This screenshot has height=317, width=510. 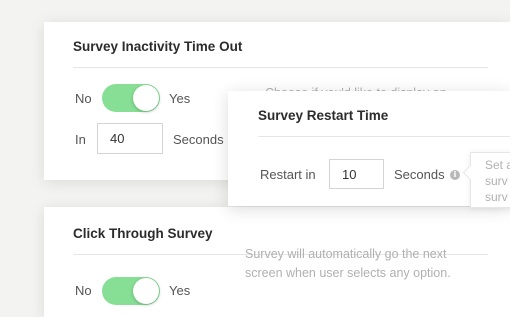 What do you see at coordinates (158, 46) in the screenshot?
I see `inactivity-card-title: Survey Inactivity Time Out` at bounding box center [158, 46].